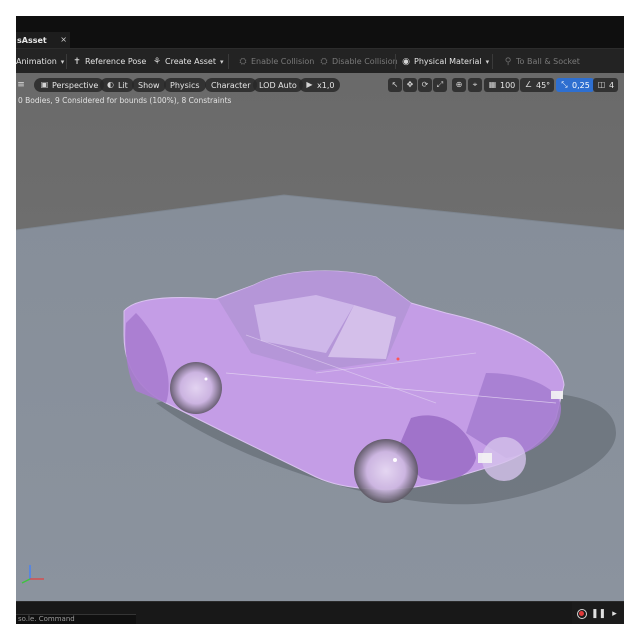 The image size is (640, 640). Describe the element at coordinates (406, 61) in the screenshot. I see `physical-material-icon: ◉` at that location.